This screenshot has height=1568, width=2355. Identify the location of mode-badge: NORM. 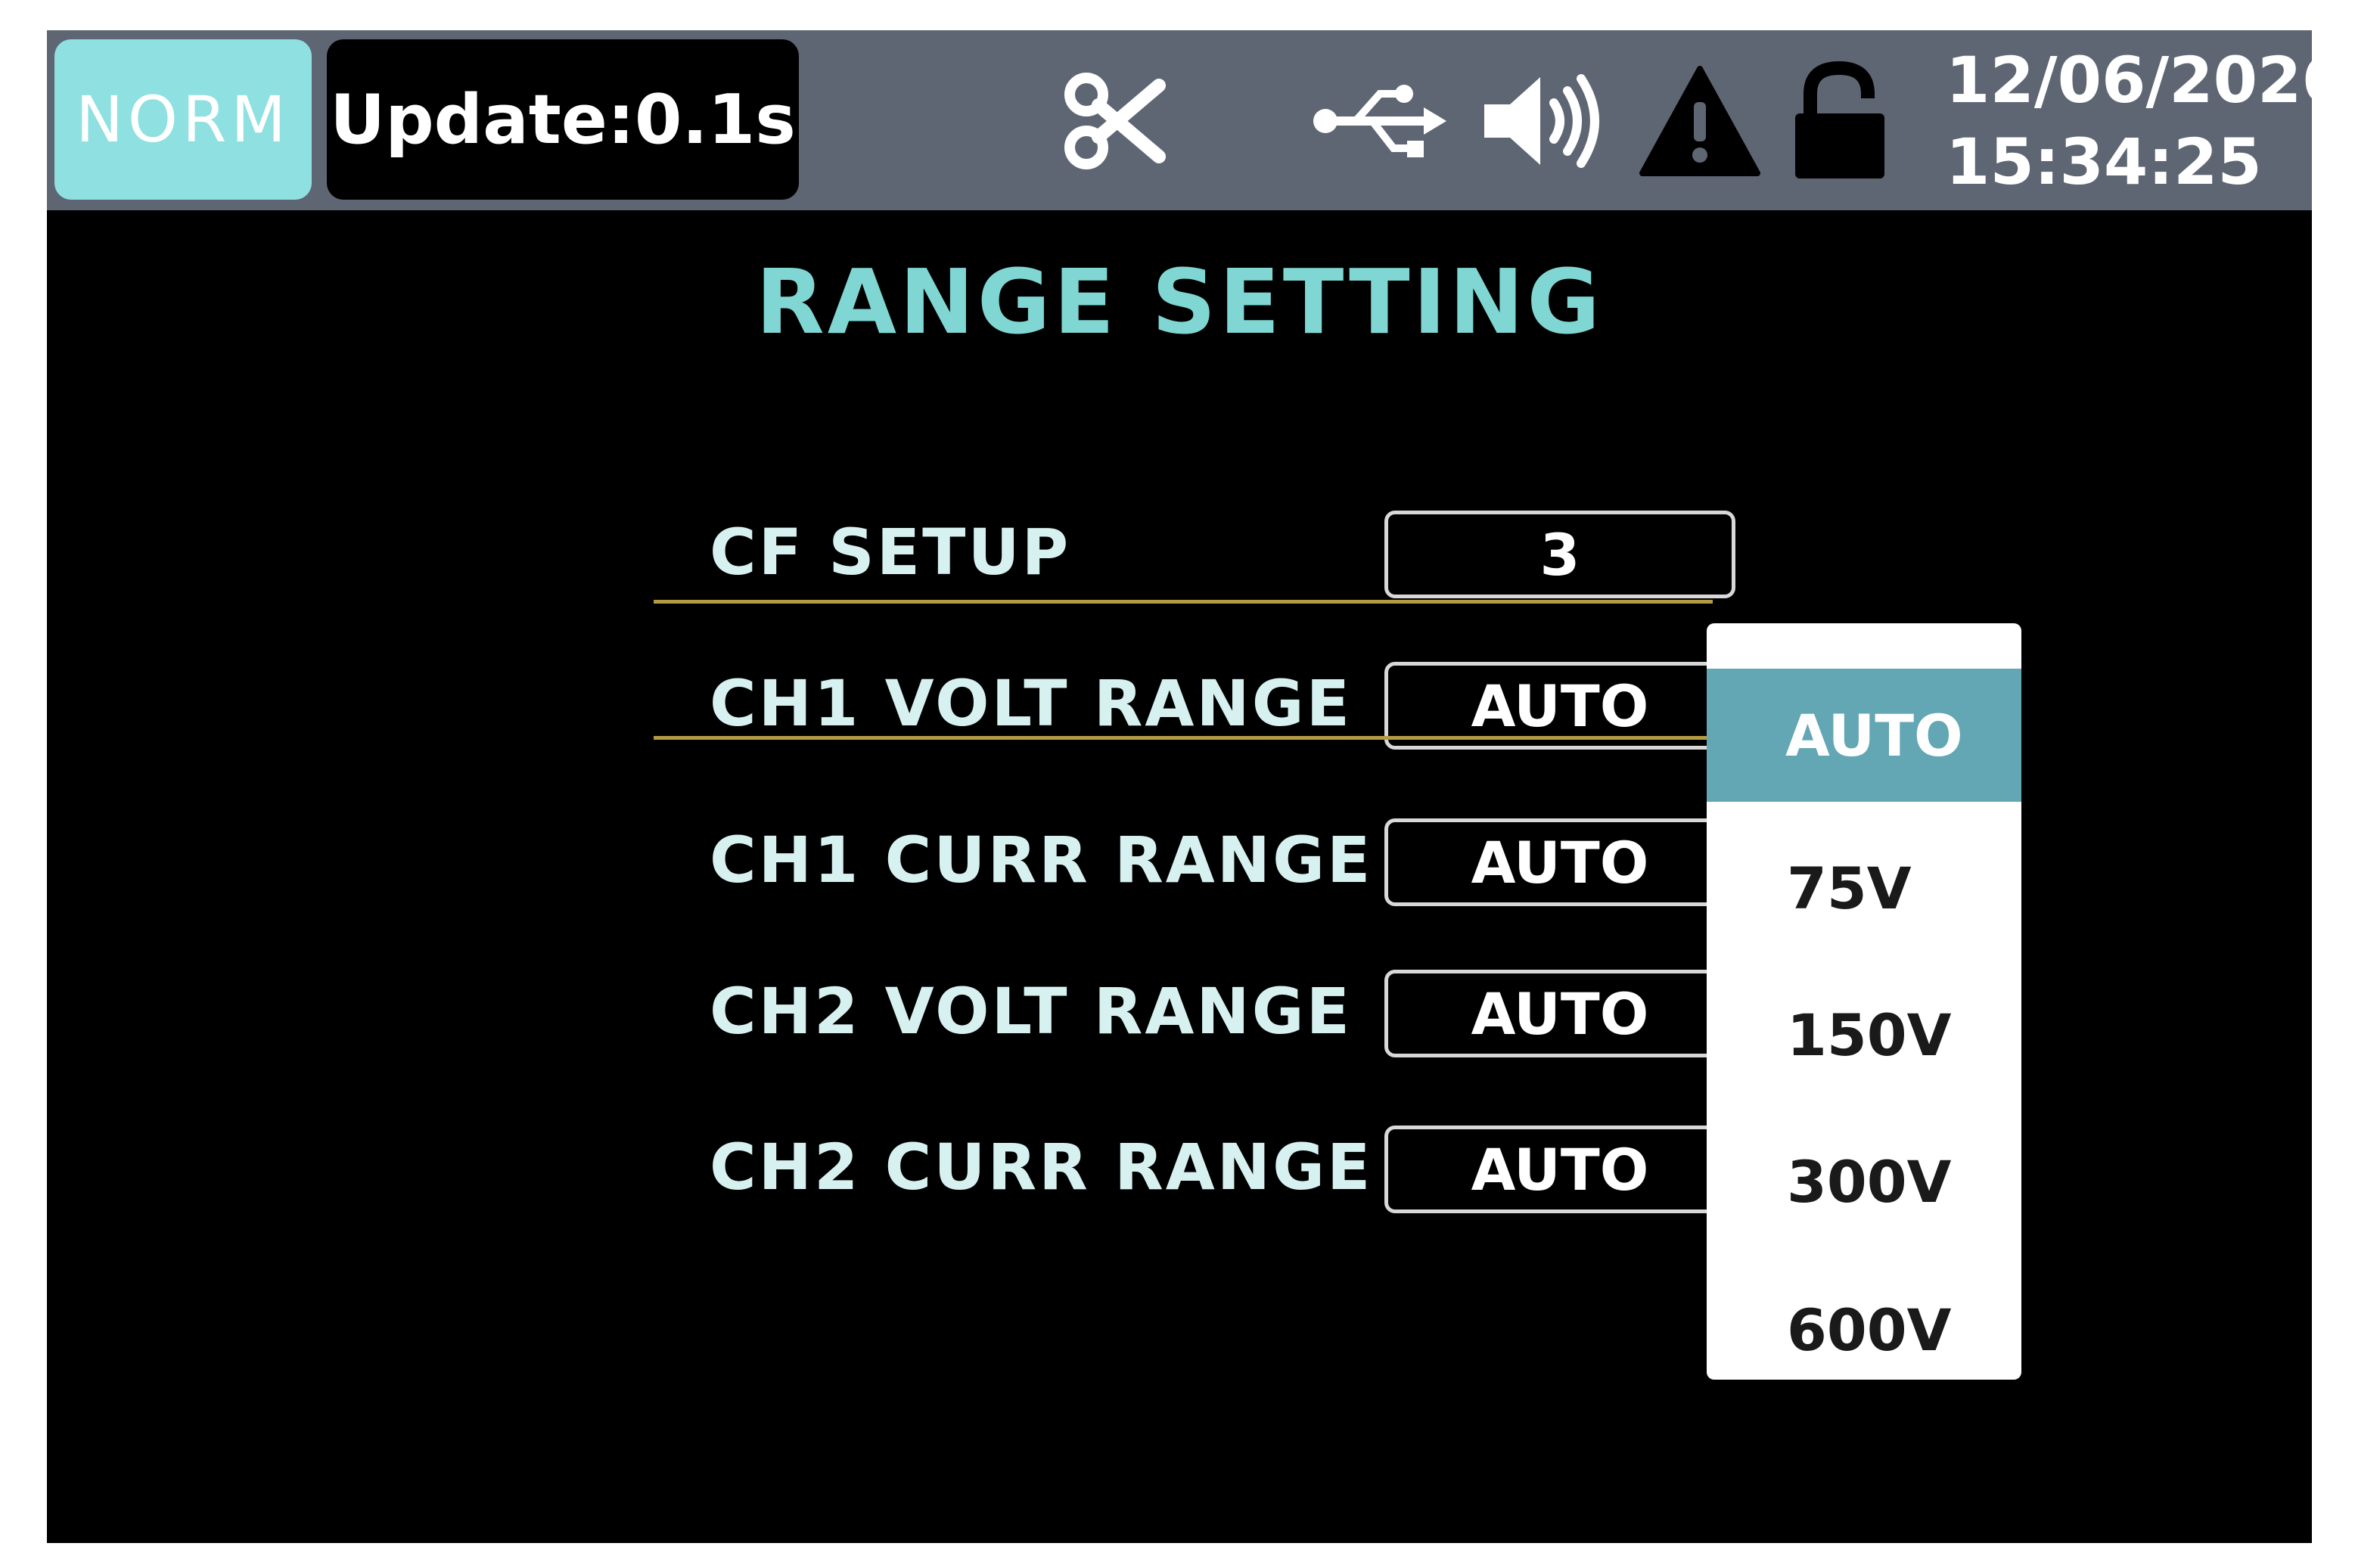
(183, 120).